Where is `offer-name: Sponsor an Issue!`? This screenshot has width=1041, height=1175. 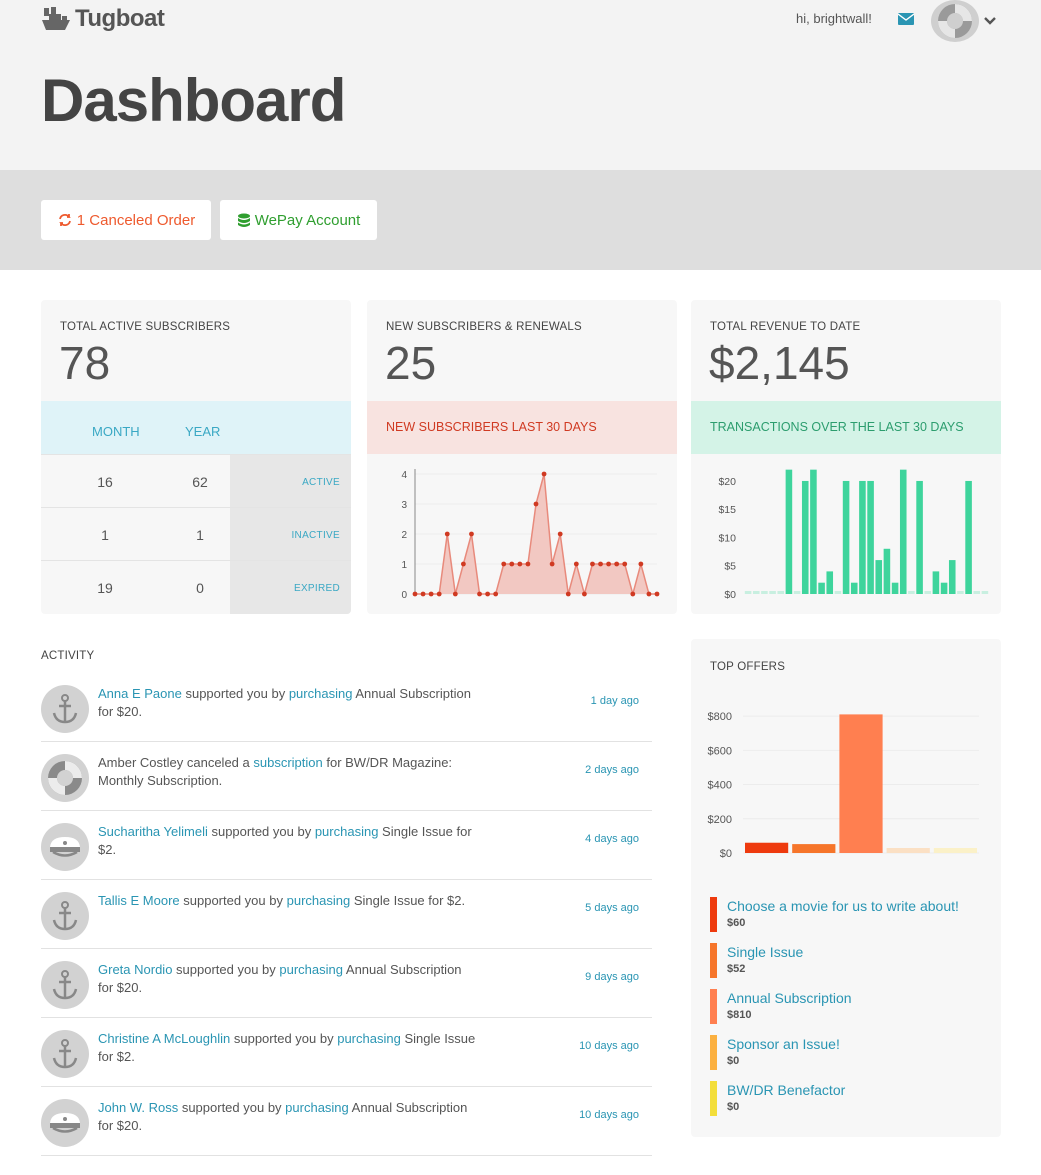 offer-name: Sponsor an Issue! is located at coordinates (858, 1044).